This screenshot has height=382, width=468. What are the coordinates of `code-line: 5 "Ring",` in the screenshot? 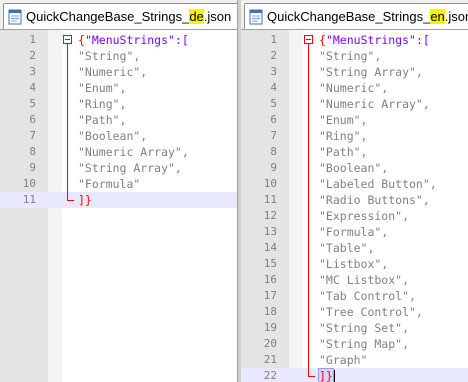 It's located at (118, 104).